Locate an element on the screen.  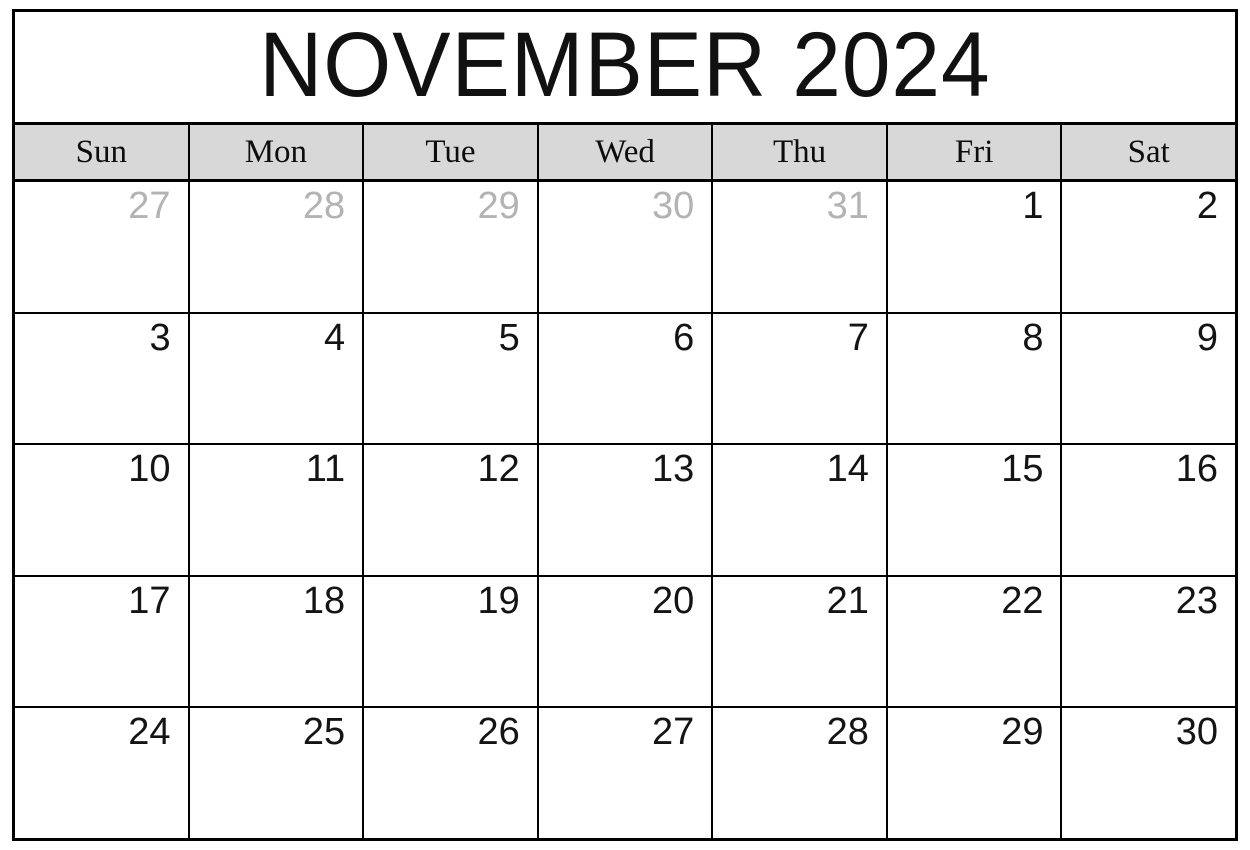
day-number: 17 is located at coordinates (149, 600).